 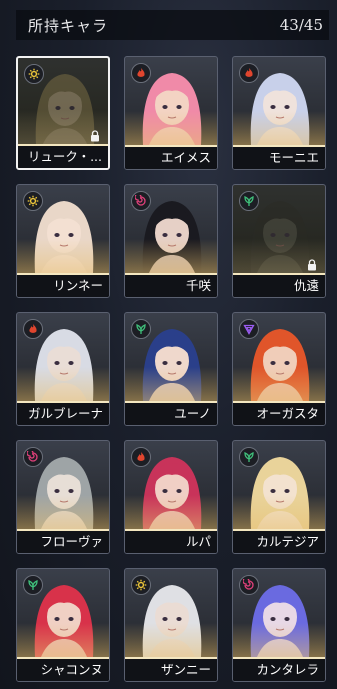 I want to click on character-card: カルテジア, so click(x=279, y=497).